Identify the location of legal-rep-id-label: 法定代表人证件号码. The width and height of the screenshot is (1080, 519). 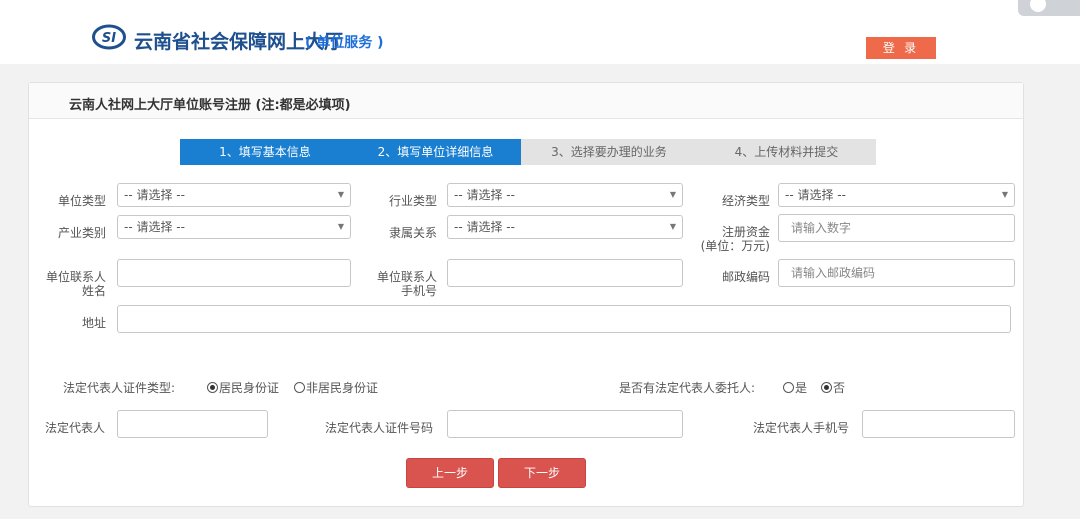
(378, 428).